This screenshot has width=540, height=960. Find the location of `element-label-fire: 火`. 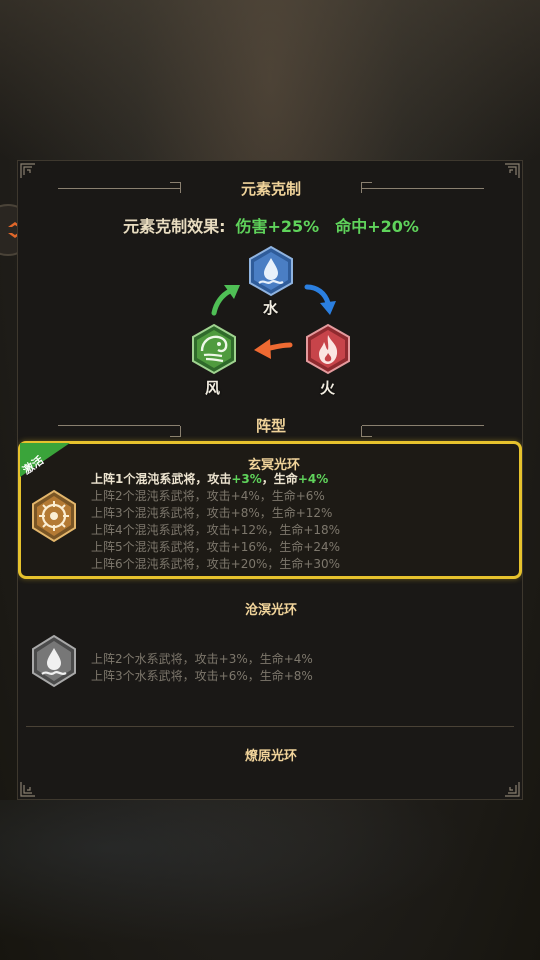

element-label-fire: 火 is located at coordinates (328, 388).